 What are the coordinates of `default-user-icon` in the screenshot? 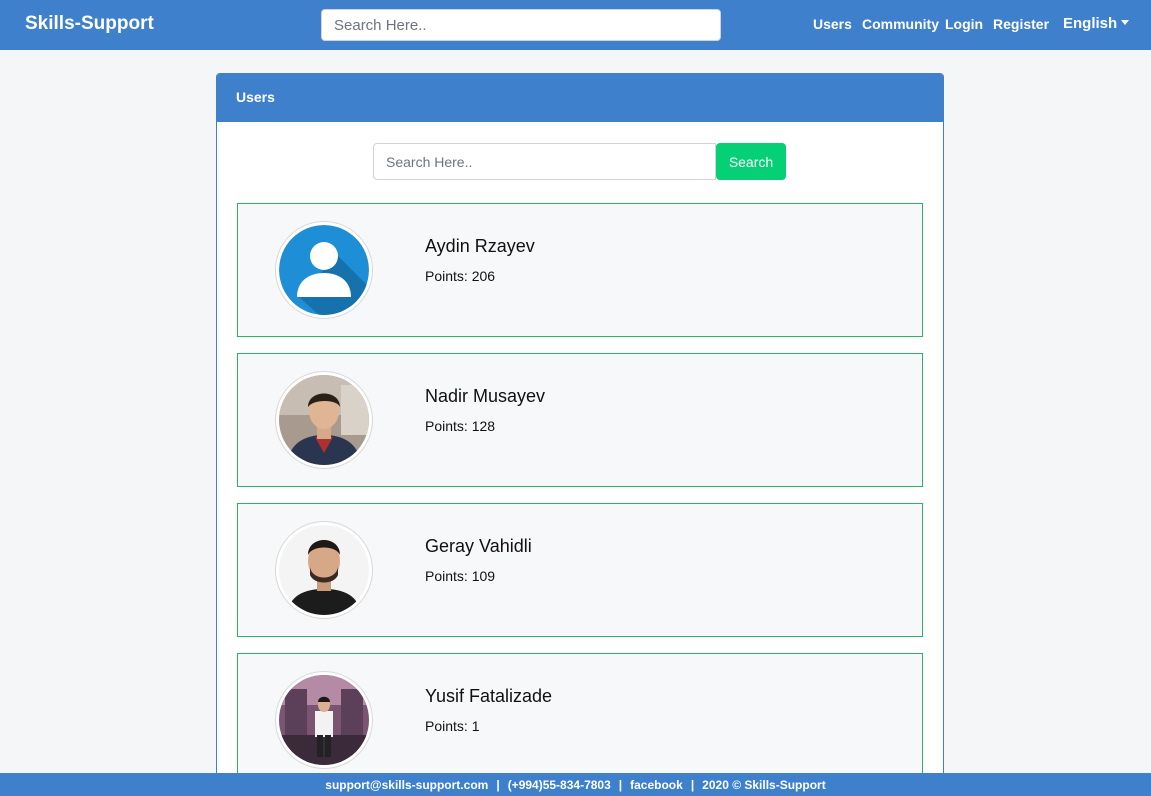 It's located at (324, 270).